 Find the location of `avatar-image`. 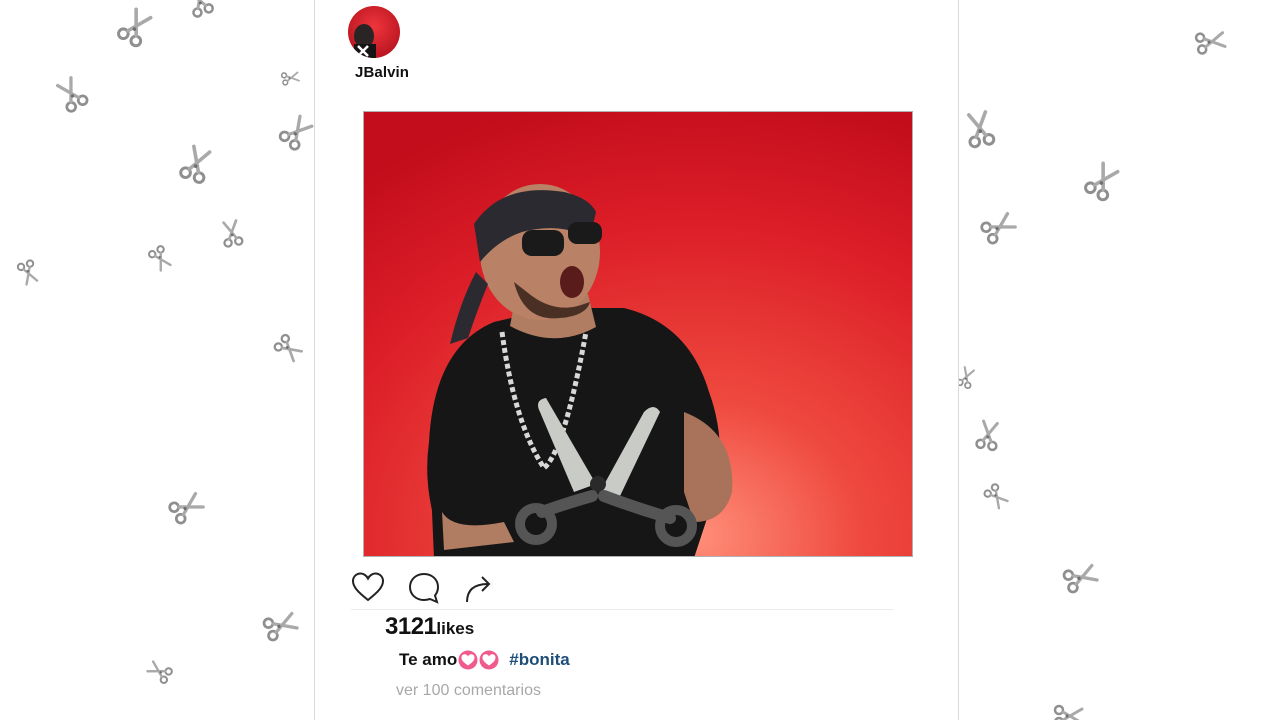

avatar-image is located at coordinates (374, 32).